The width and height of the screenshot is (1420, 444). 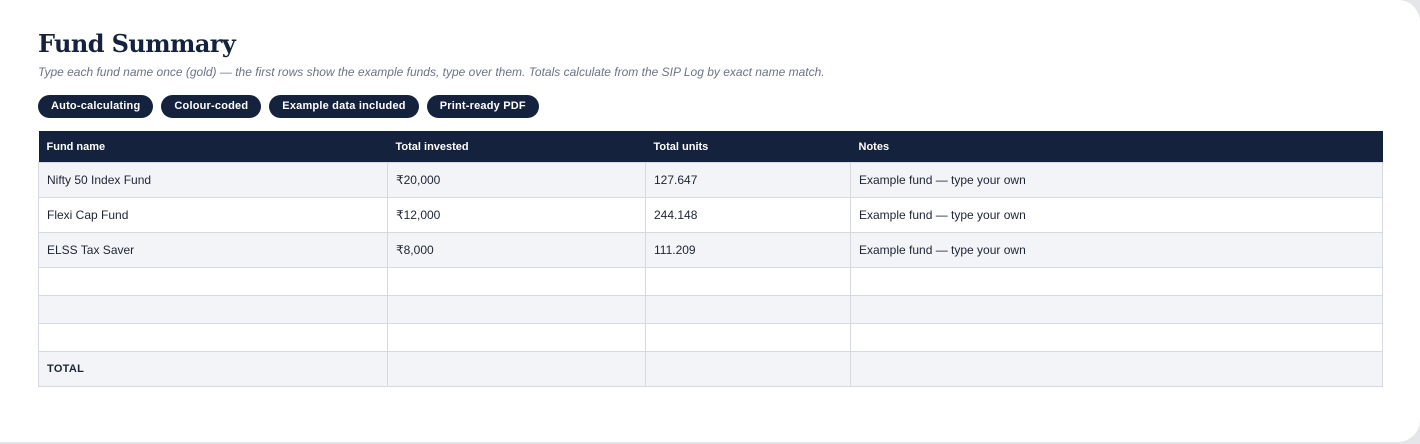 What do you see at coordinates (211, 106) in the screenshot?
I see `badge-colour-coded: Colour-coded` at bounding box center [211, 106].